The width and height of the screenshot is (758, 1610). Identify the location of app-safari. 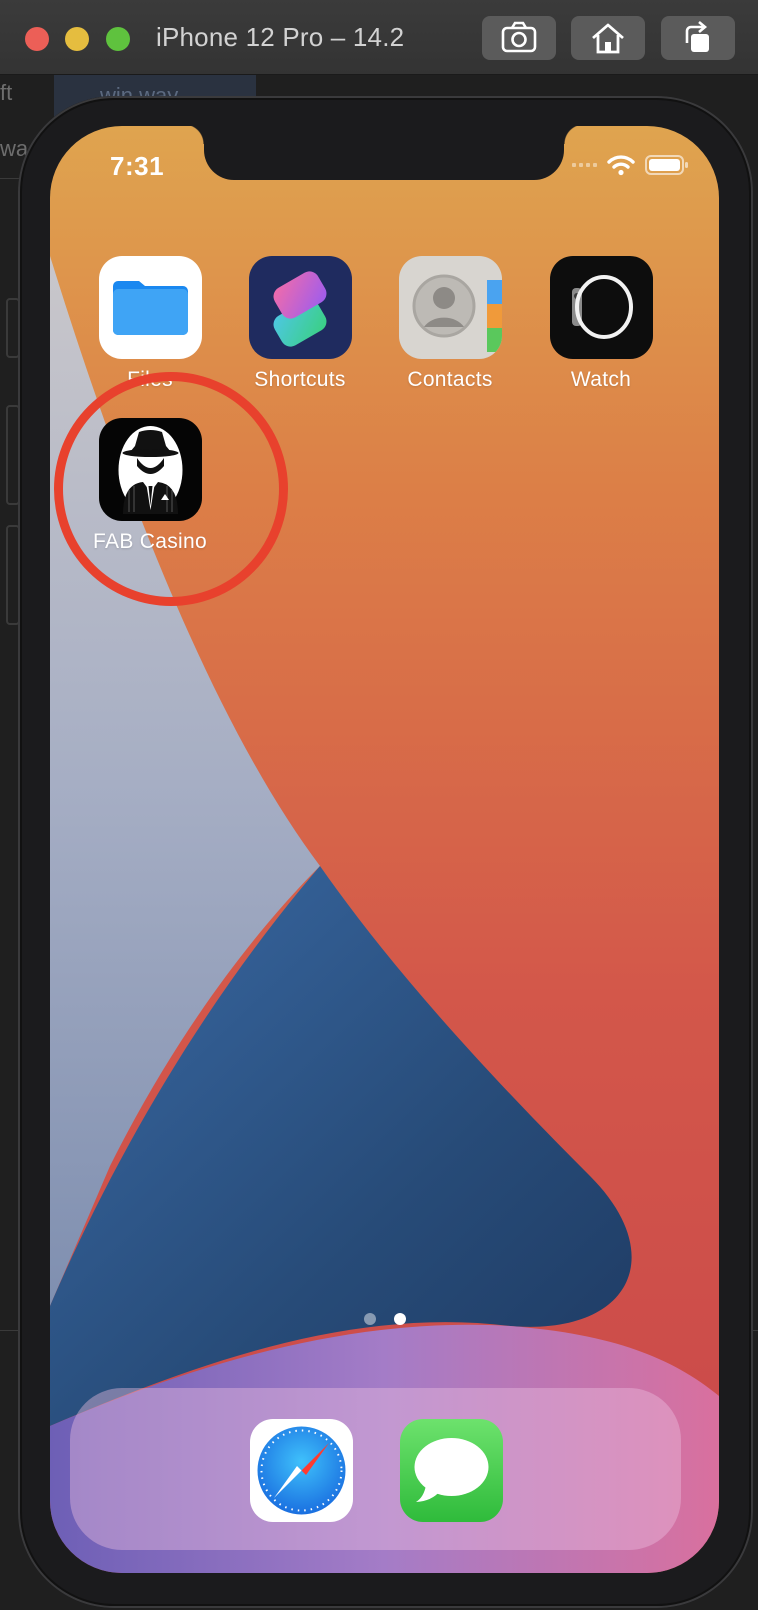
(301, 1470).